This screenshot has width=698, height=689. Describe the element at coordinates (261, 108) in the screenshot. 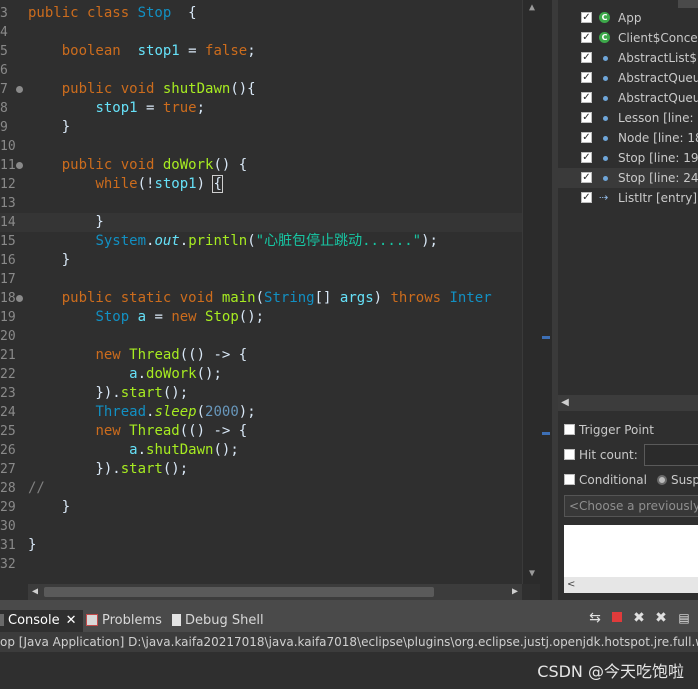

I see `code-line: 8 stop1 = true;` at that location.